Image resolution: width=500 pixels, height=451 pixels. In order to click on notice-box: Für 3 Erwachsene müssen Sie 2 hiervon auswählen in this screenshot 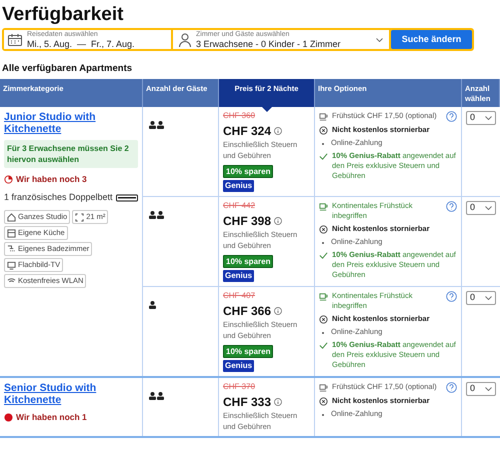, I will do `click(71, 154)`.